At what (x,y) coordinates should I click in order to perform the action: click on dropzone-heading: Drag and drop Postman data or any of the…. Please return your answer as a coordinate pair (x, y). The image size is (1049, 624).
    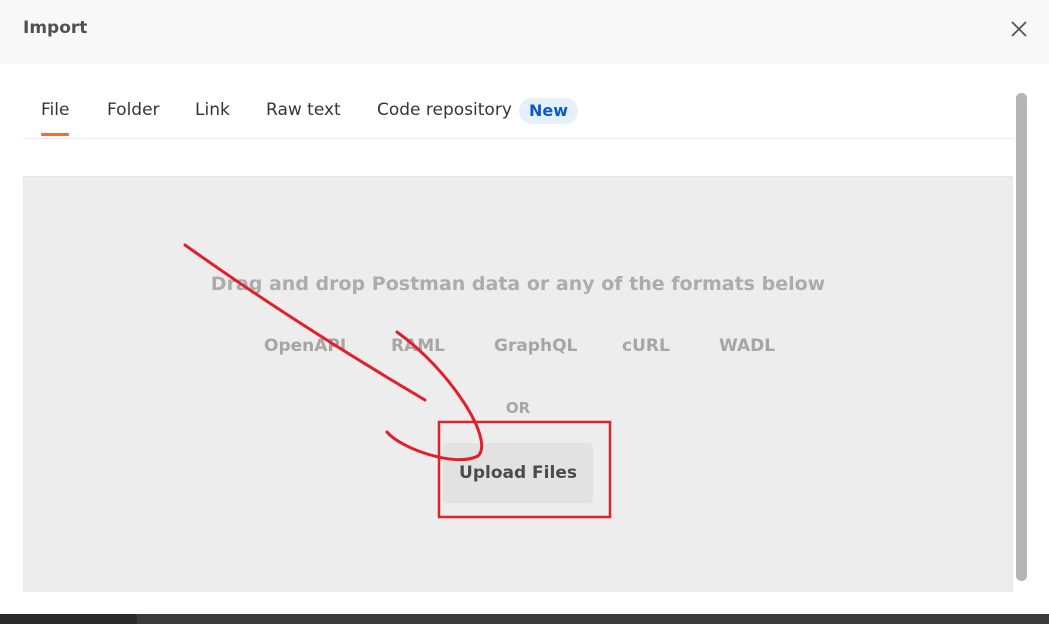
    Looking at the image, I should click on (518, 284).